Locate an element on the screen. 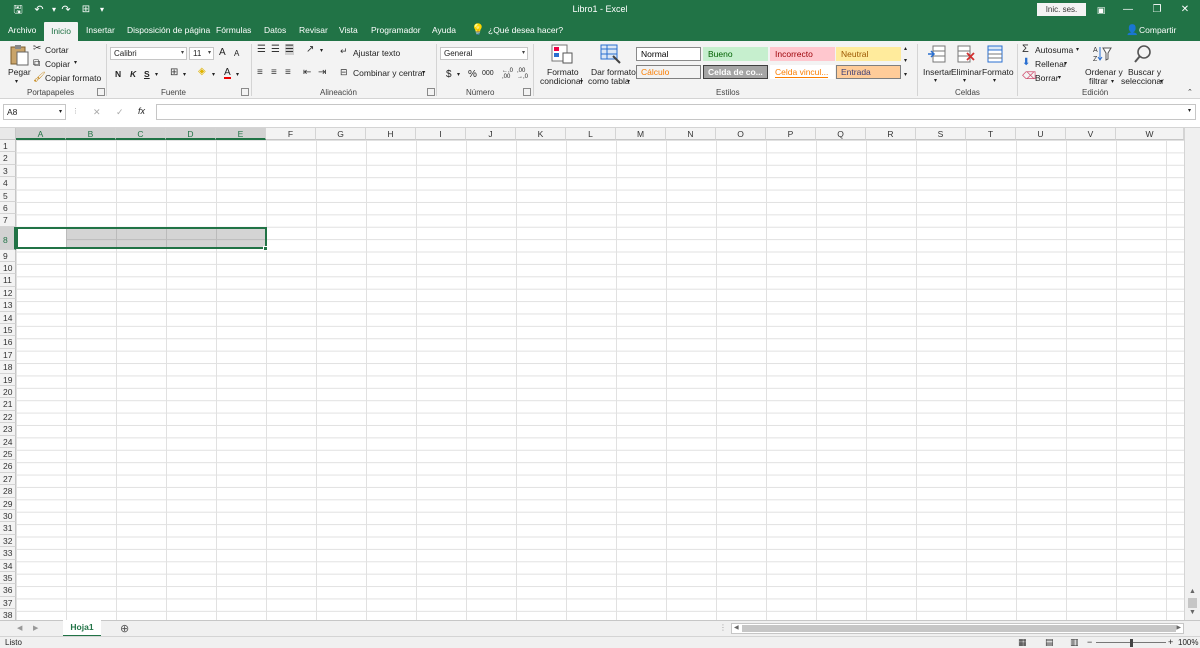 The width and height of the screenshot is (1200, 648). tab-archivo: Archivo is located at coordinates (22, 30).